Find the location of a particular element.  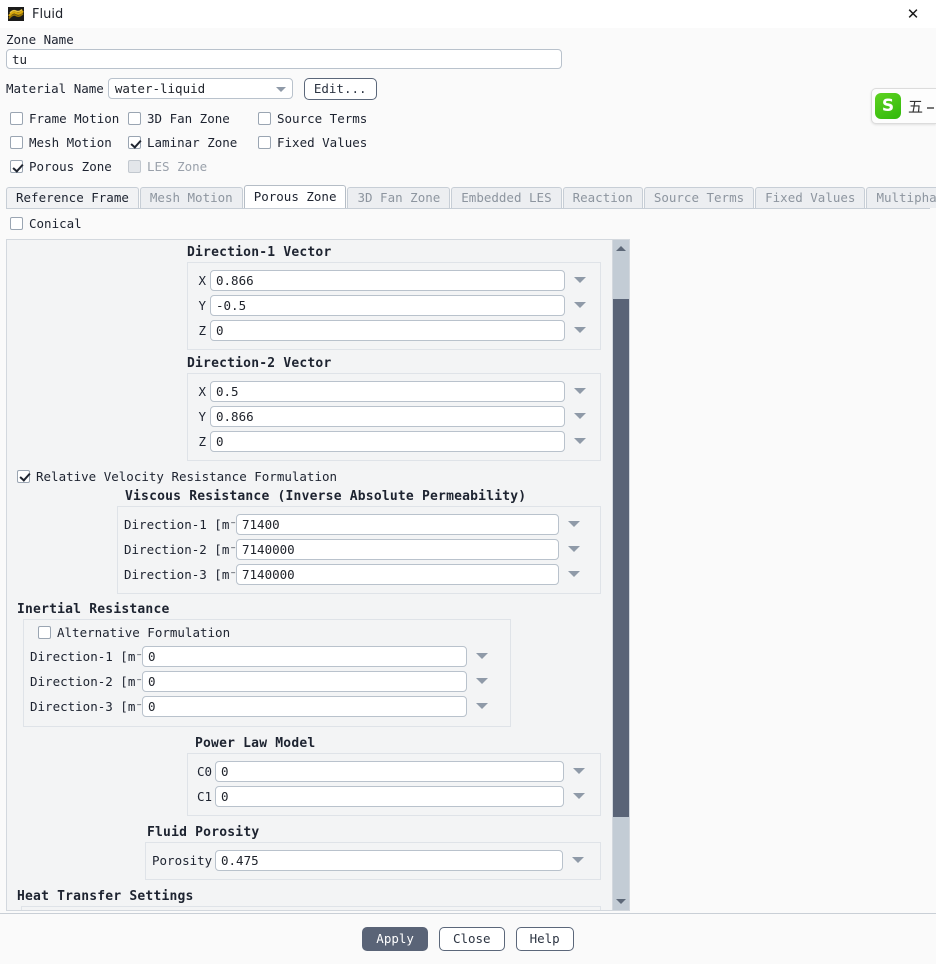

zone-name-label: Zone Name is located at coordinates (40, 39).